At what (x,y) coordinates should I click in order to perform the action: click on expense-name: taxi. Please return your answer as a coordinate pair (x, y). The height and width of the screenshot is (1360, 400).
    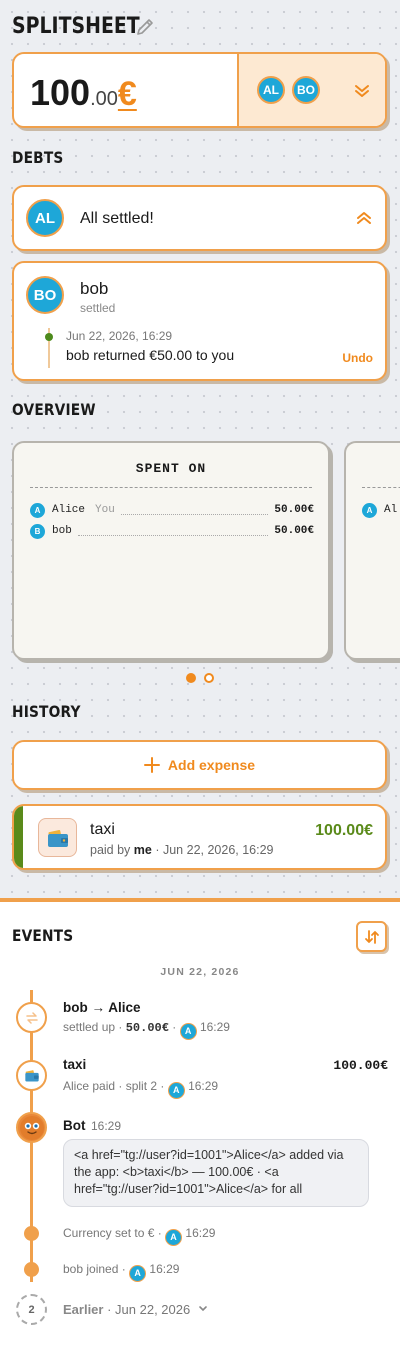
    Looking at the image, I should click on (102, 829).